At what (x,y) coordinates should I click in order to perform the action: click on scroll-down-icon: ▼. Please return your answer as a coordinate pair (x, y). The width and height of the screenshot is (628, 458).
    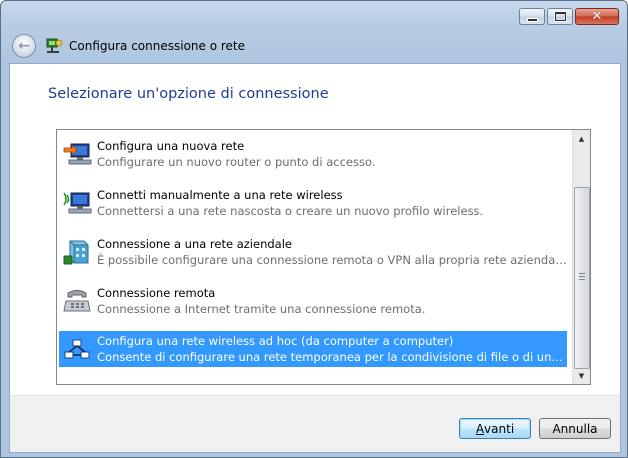
    Looking at the image, I should click on (581, 375).